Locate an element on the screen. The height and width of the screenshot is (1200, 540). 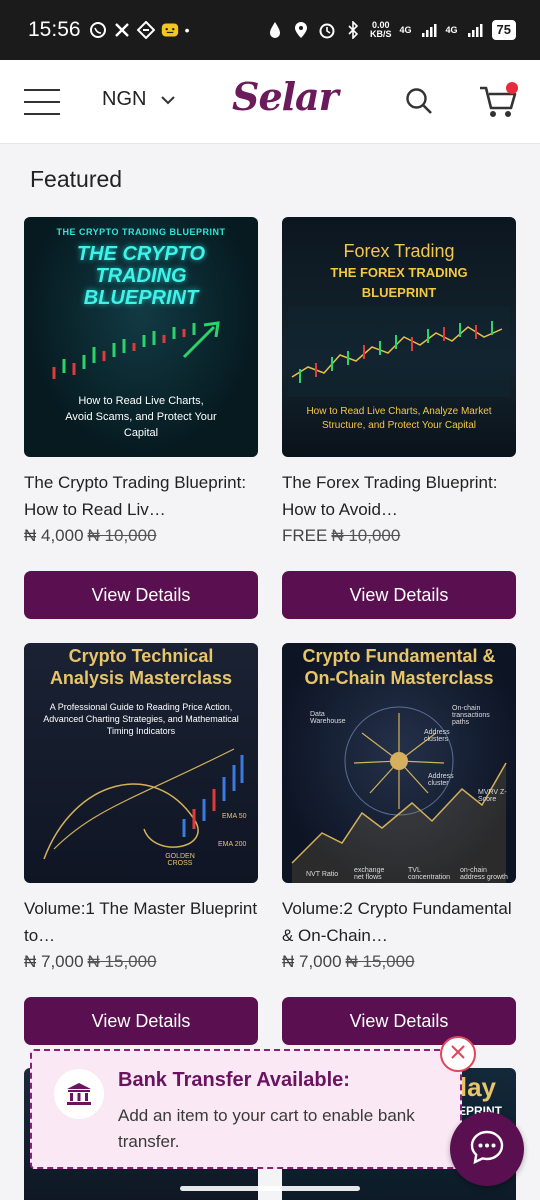
product-price: ₦ 4,000 ₦ 10,000 is located at coordinates (90, 535).